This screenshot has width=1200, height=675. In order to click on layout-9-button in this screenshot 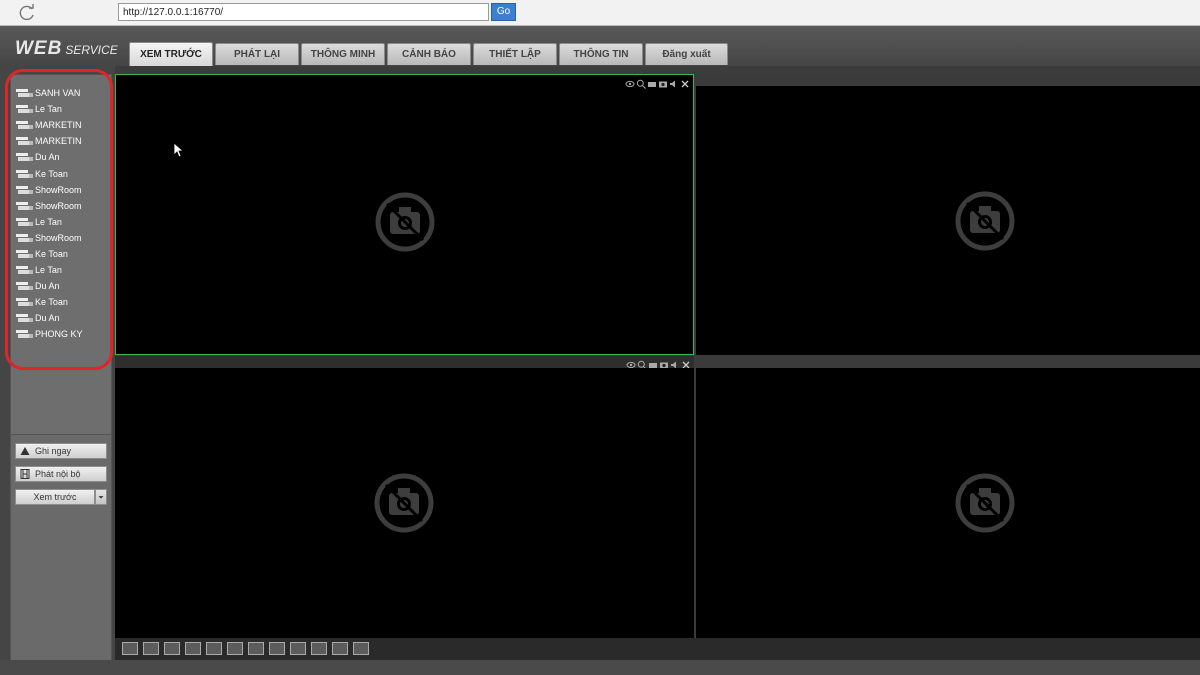, I will do `click(298, 648)`.